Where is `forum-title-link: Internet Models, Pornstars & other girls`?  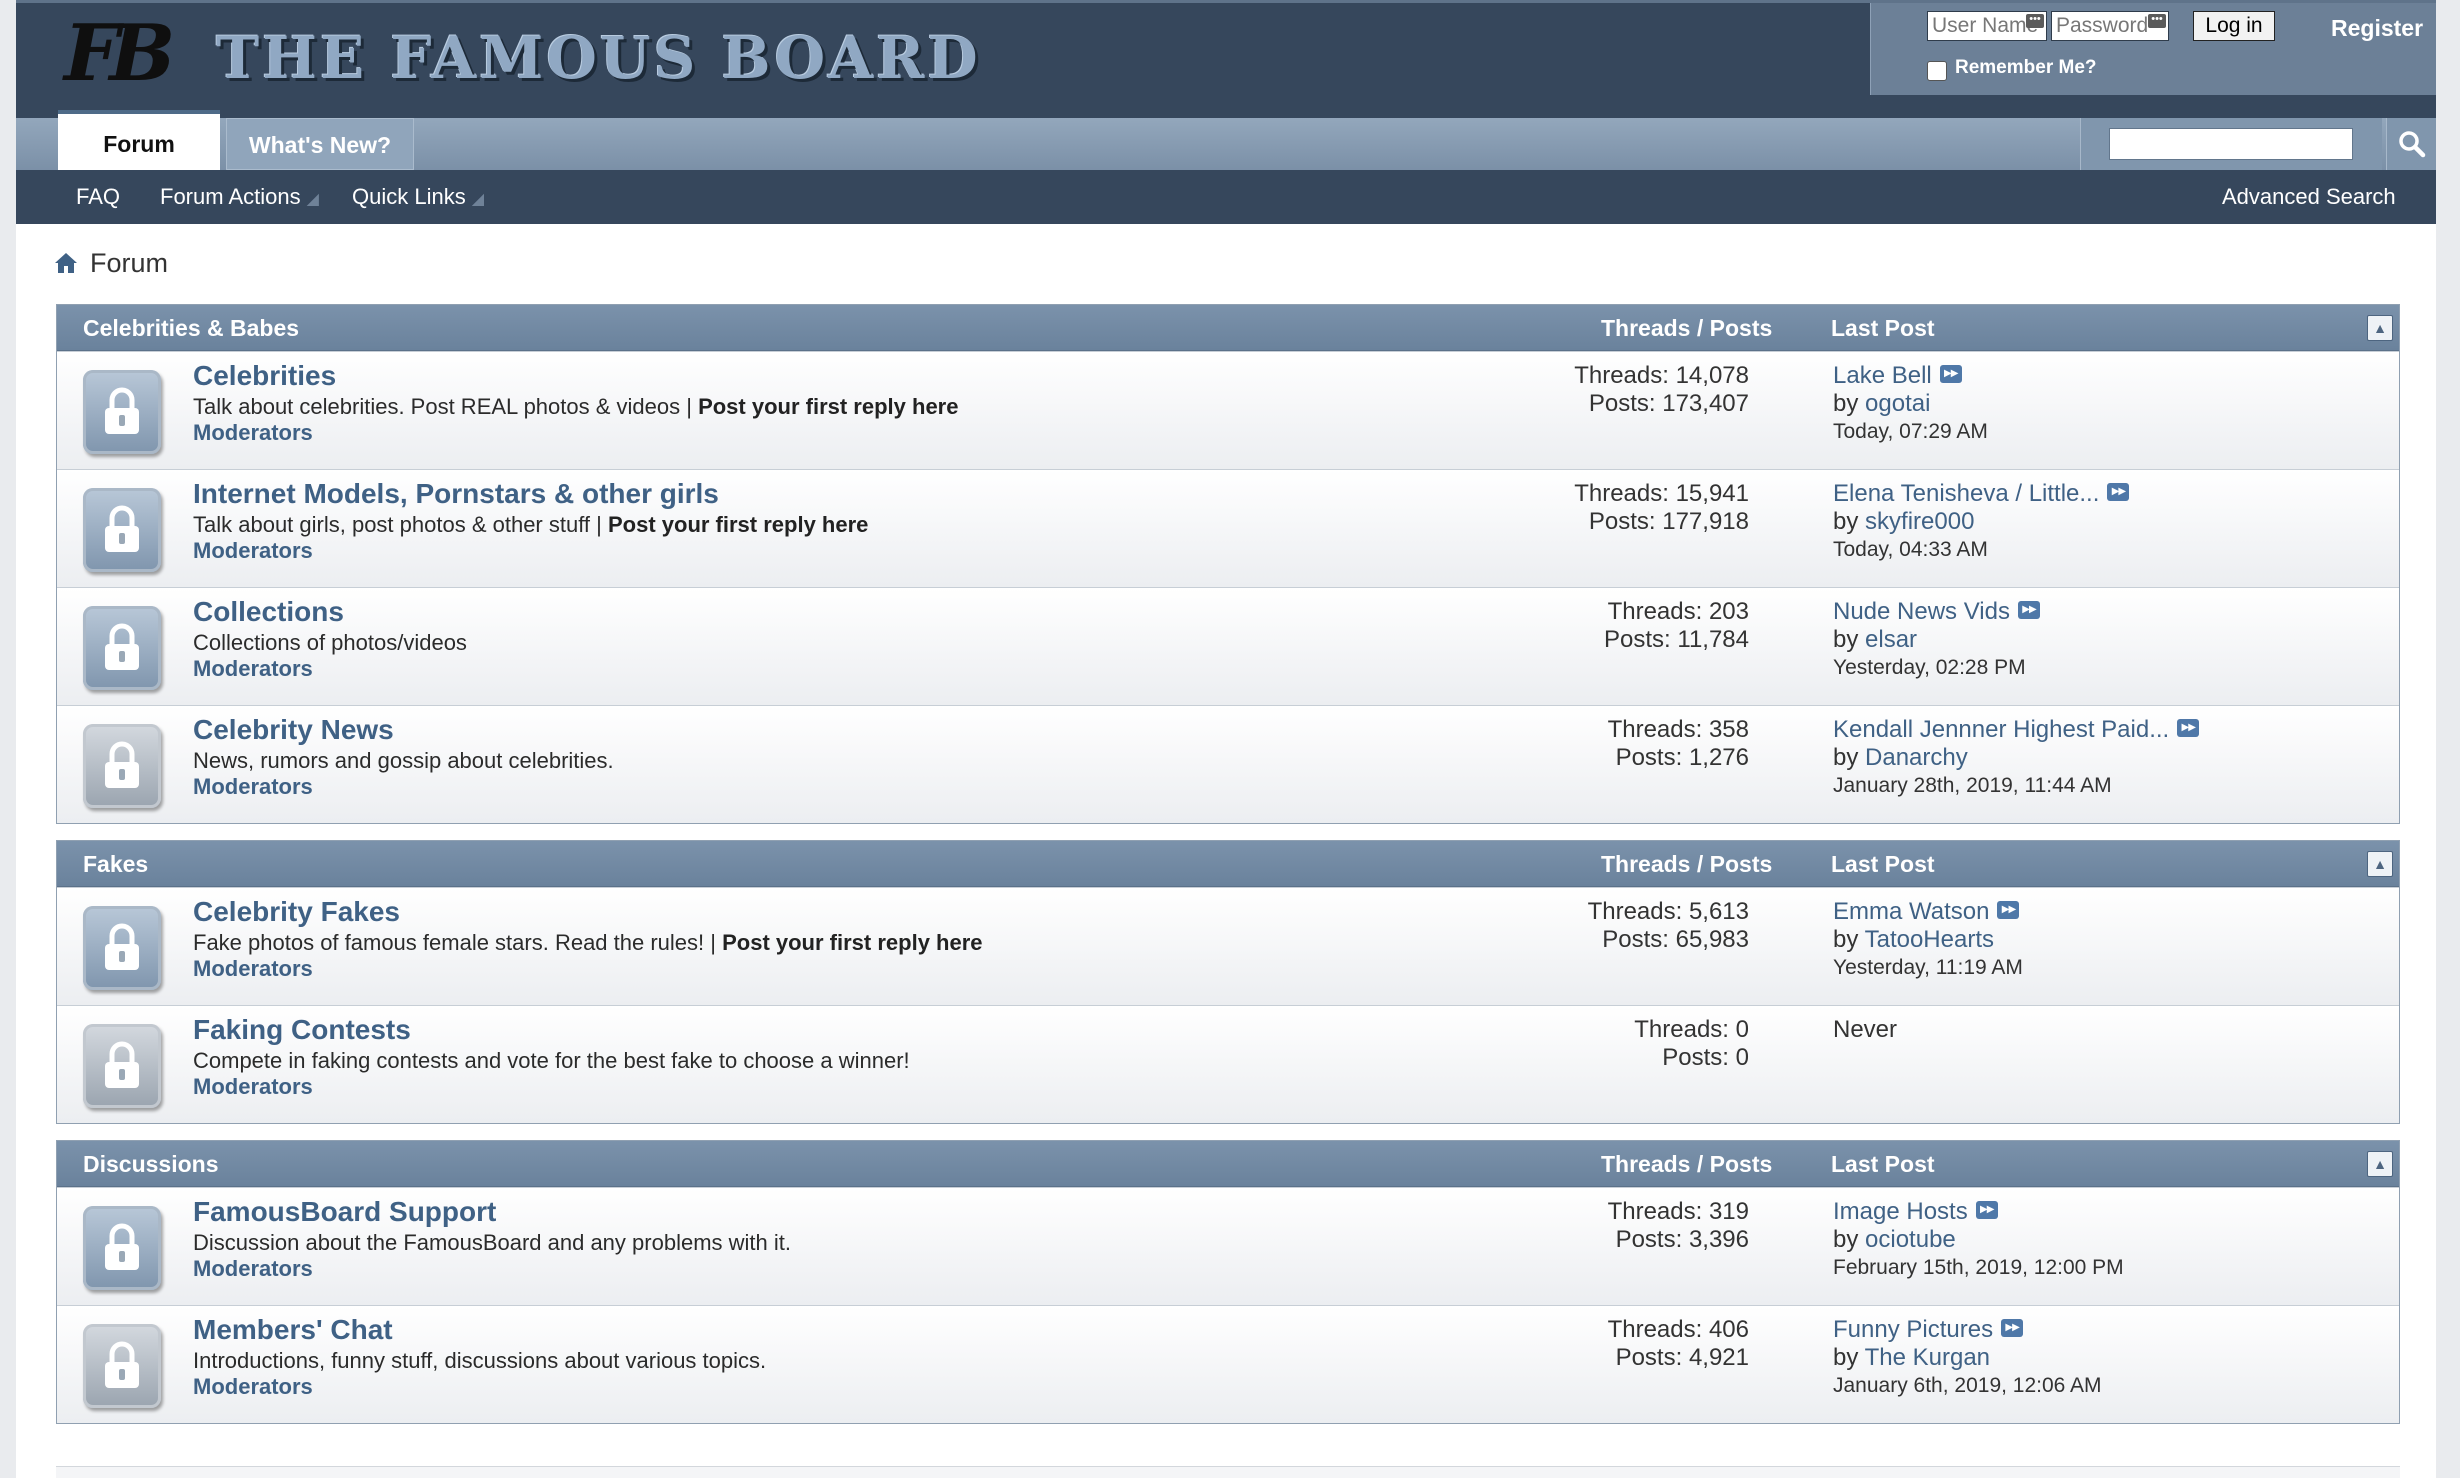
forum-title-link: Internet Models, Pornstars & other girls is located at coordinates (456, 494).